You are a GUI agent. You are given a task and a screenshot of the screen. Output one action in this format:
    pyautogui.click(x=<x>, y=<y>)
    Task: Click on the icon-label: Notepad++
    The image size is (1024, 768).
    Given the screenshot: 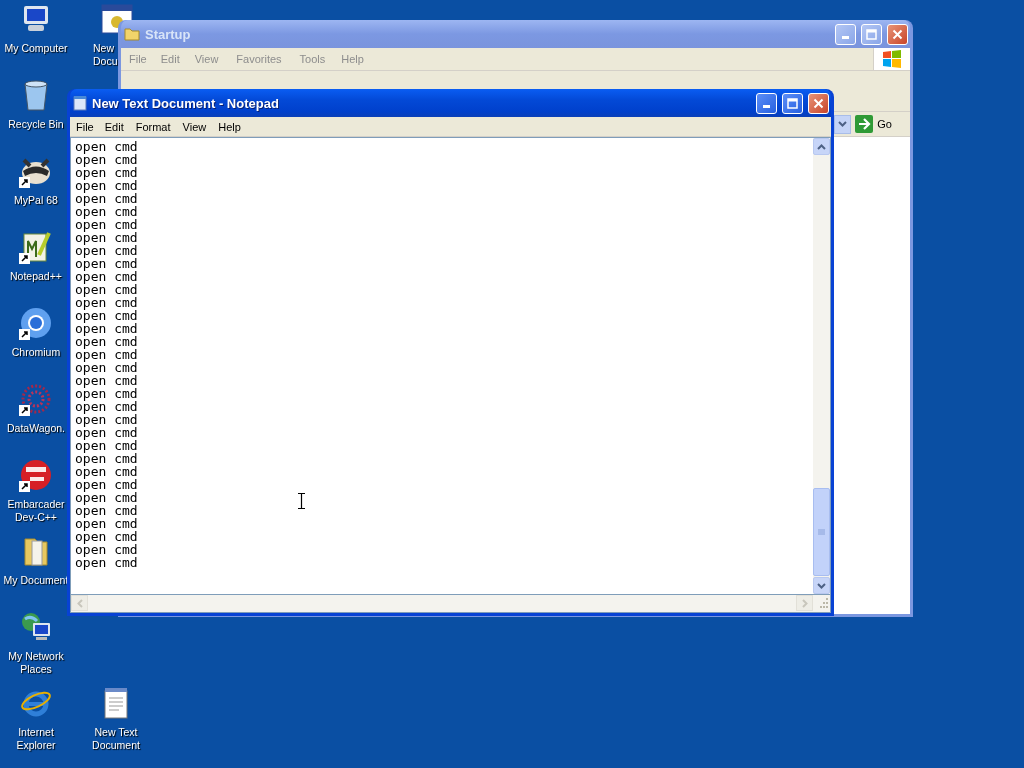 What is the action you would take?
    pyautogui.click(x=36, y=276)
    